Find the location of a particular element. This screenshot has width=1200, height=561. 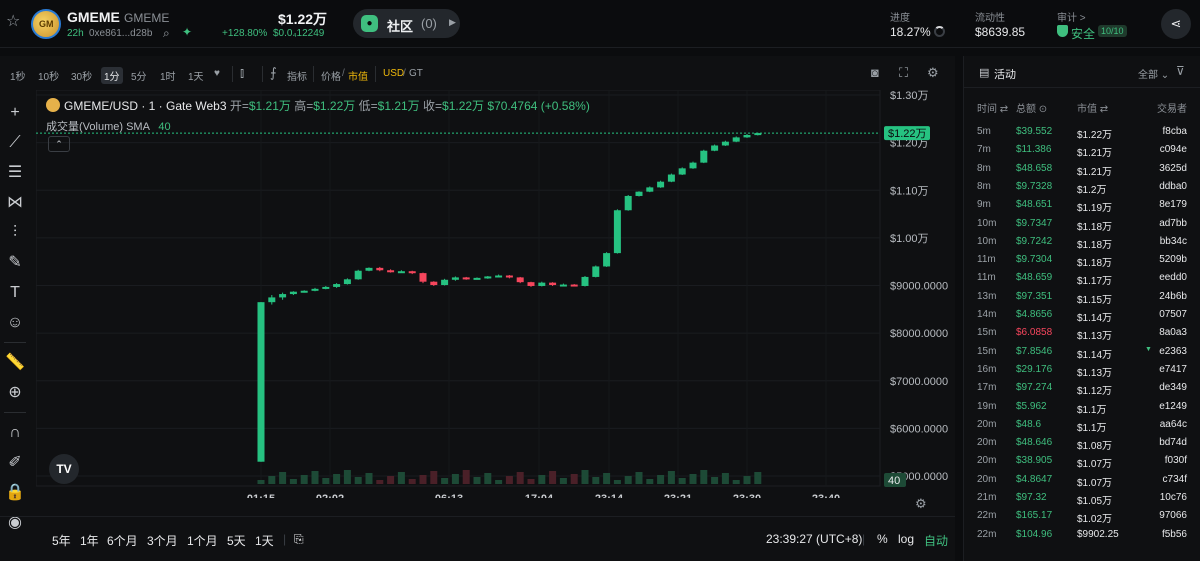

interval-10s: 10秒 is located at coordinates (48, 75).